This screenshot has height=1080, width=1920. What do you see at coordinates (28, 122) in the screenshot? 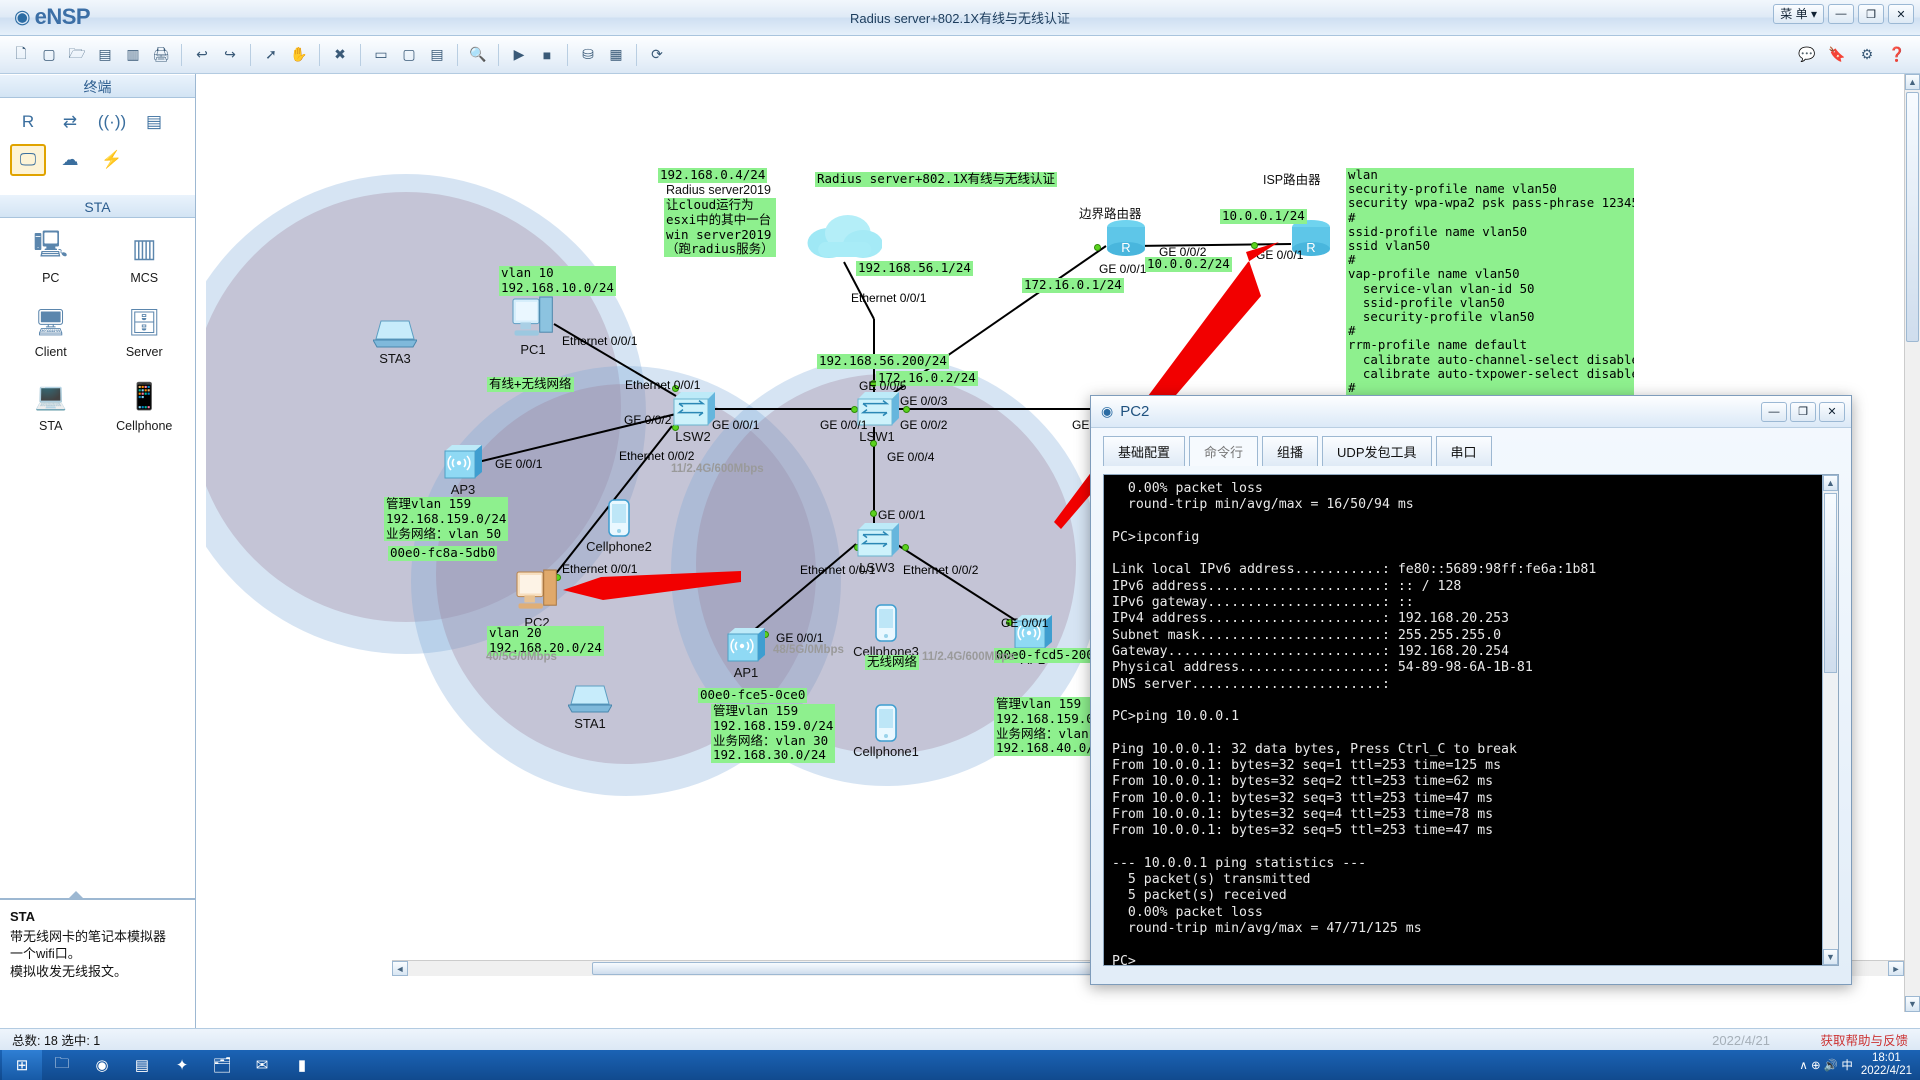
I see `router-device-icon: R` at bounding box center [28, 122].